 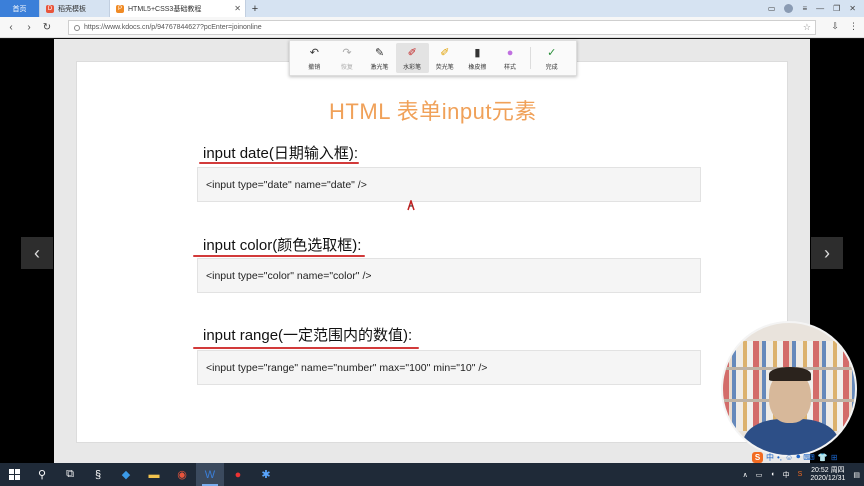 I want to click on recorder-icon: ●, so click(x=238, y=474).